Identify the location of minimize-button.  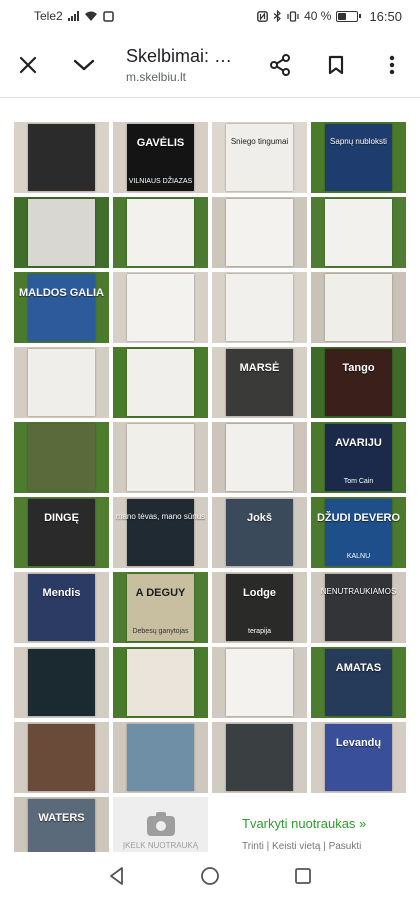
(84, 65).